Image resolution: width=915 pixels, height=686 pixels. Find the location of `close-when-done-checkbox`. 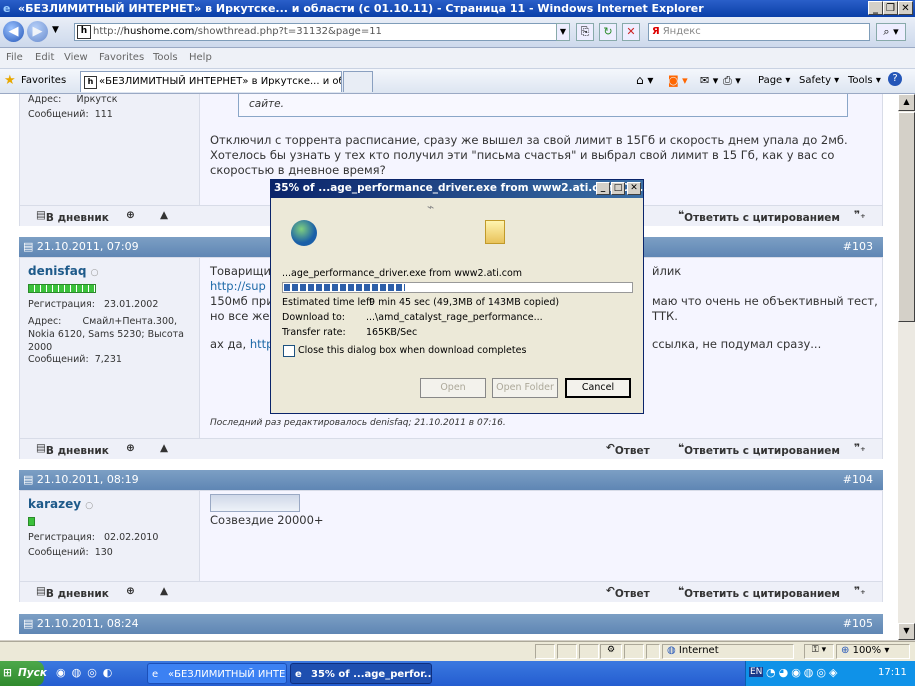

close-when-done-checkbox is located at coordinates (289, 351).